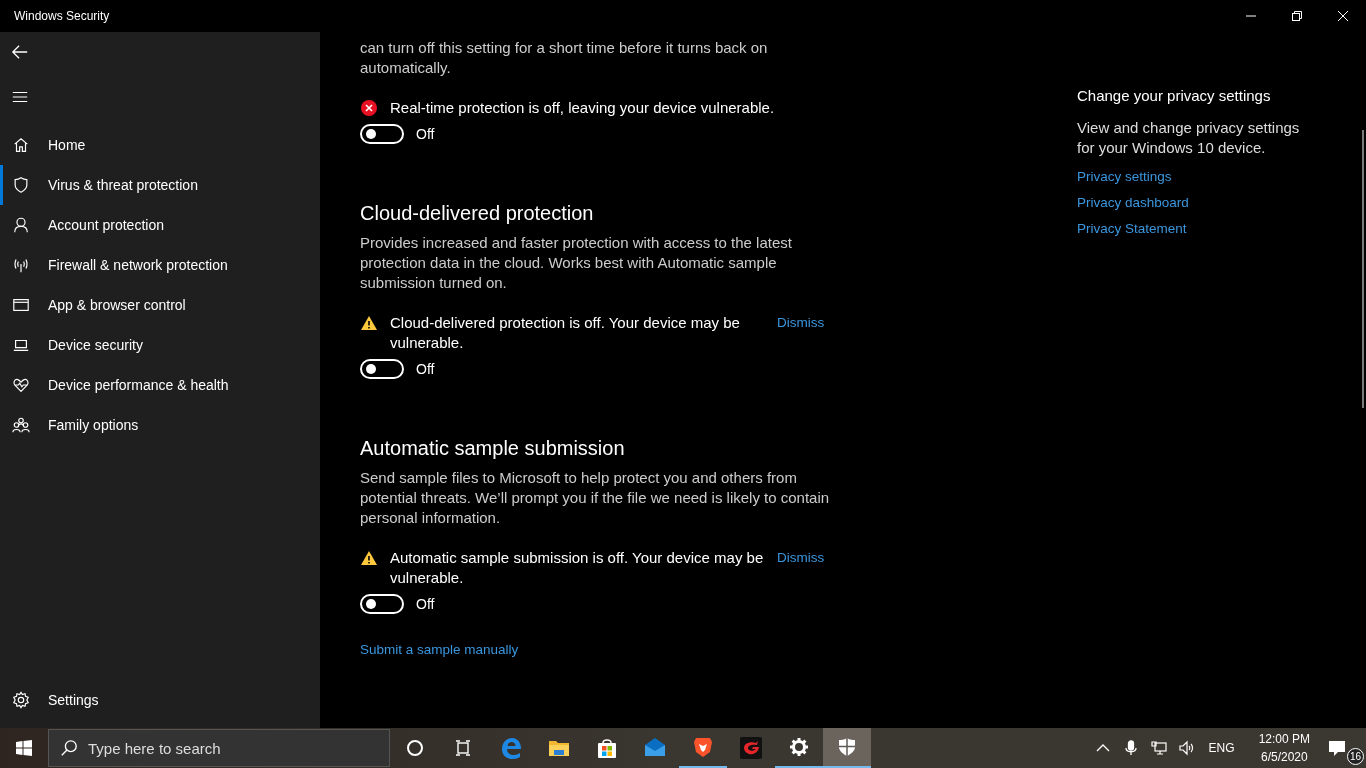  What do you see at coordinates (1132, 229) in the screenshot?
I see `privacy-link: Privacy Statement` at bounding box center [1132, 229].